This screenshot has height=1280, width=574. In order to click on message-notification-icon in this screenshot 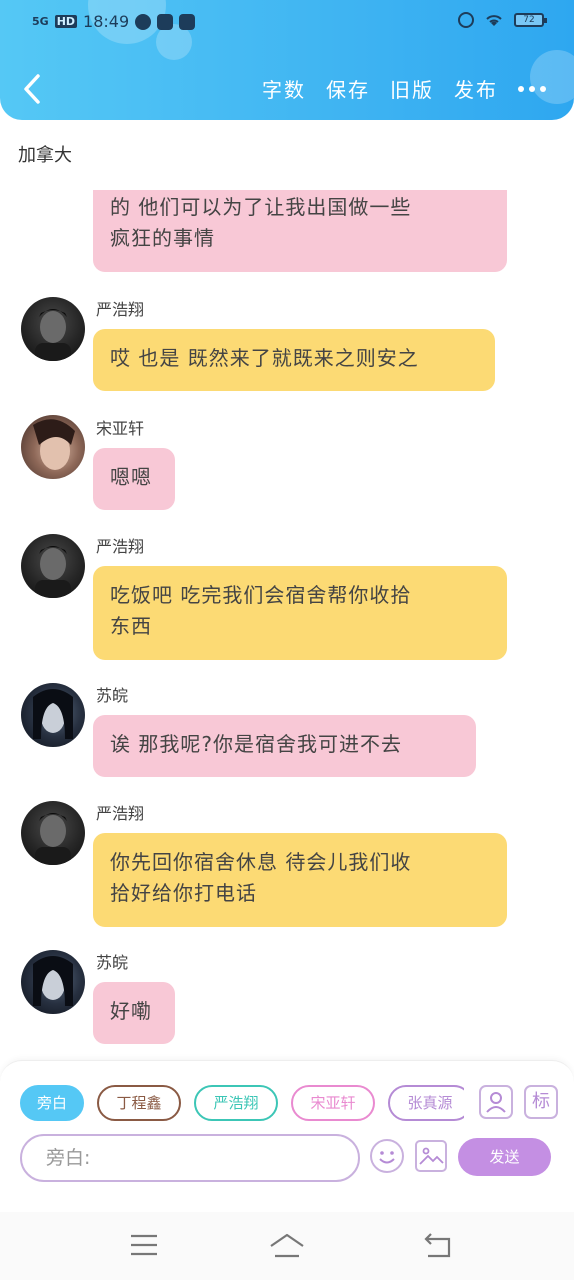, I will do `click(187, 21)`.